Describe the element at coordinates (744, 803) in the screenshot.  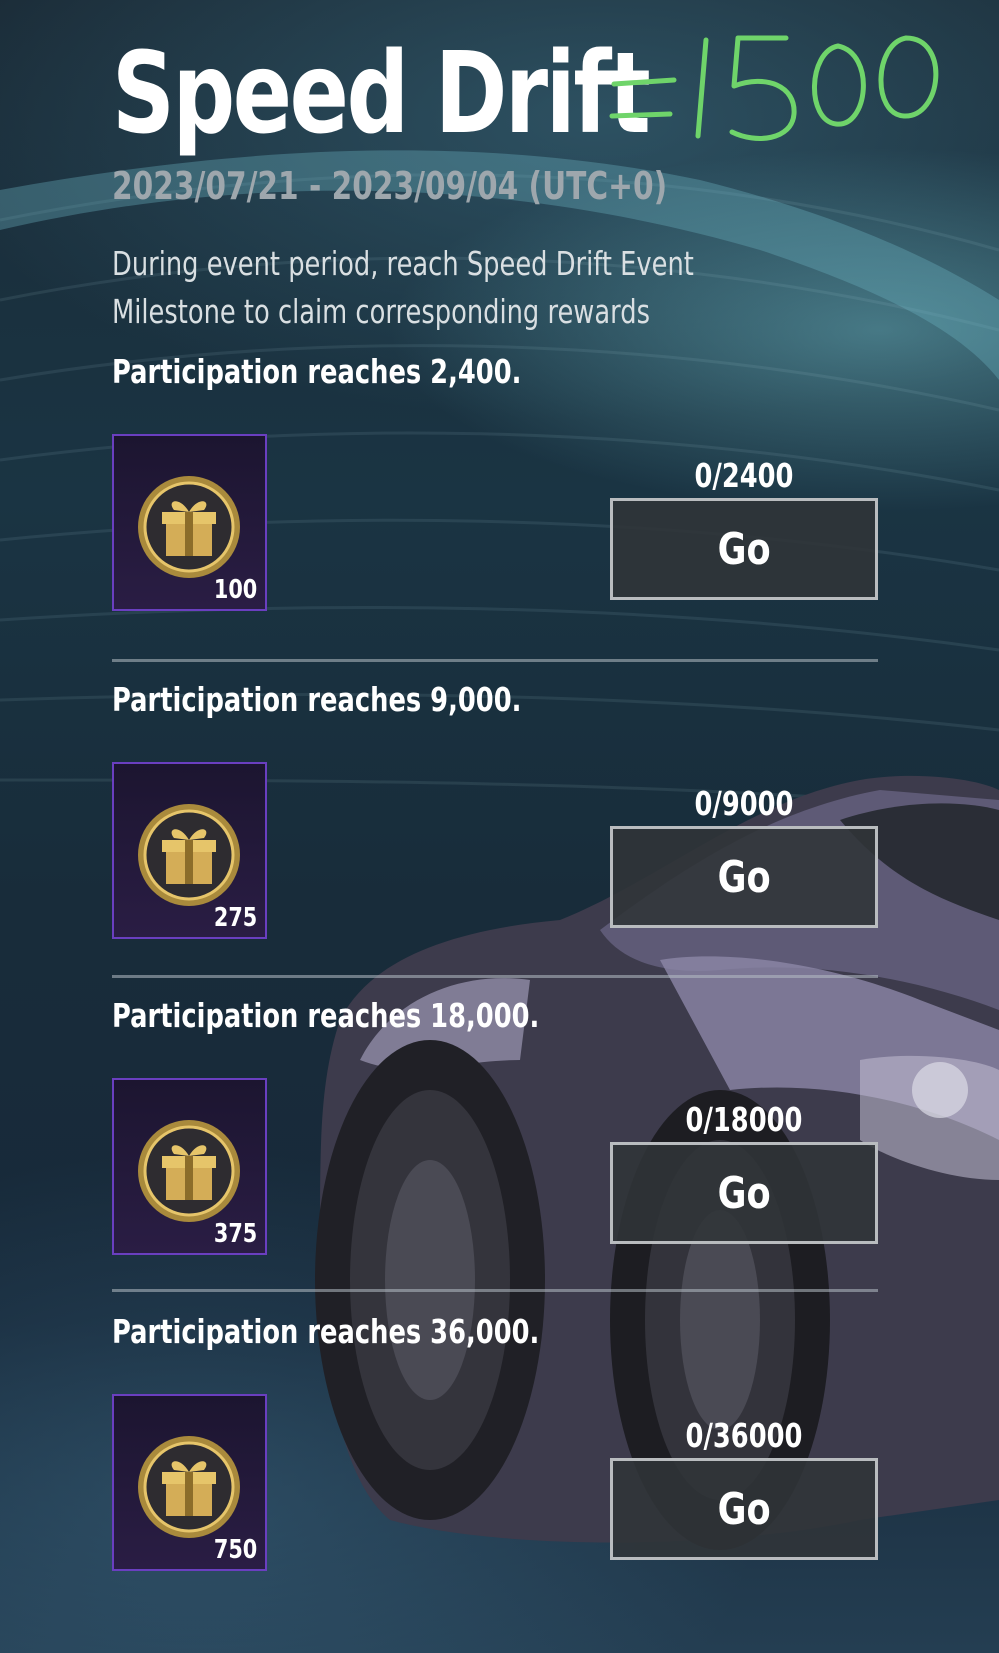
I see `progress-text: 0/9000` at that location.